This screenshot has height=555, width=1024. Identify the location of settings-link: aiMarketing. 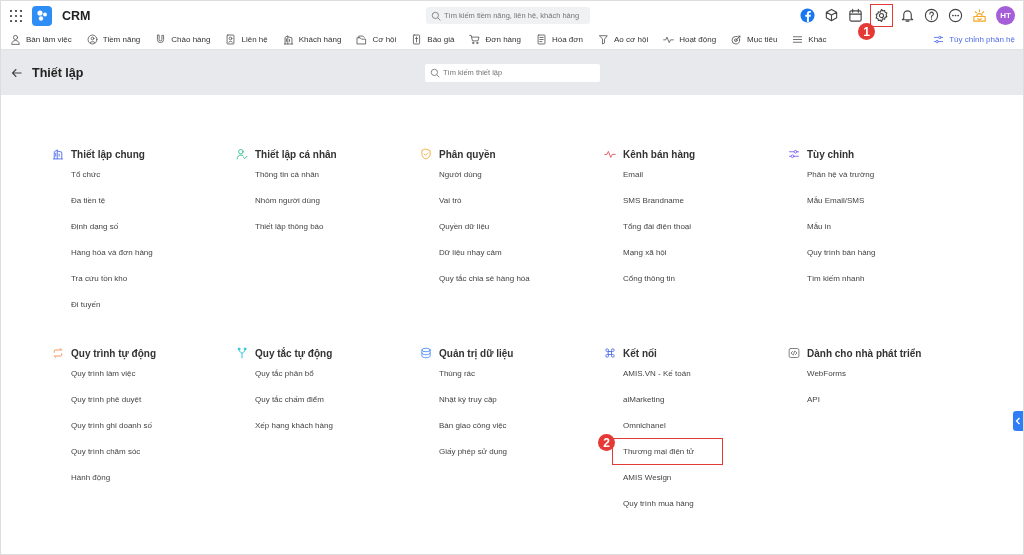
(644, 399).